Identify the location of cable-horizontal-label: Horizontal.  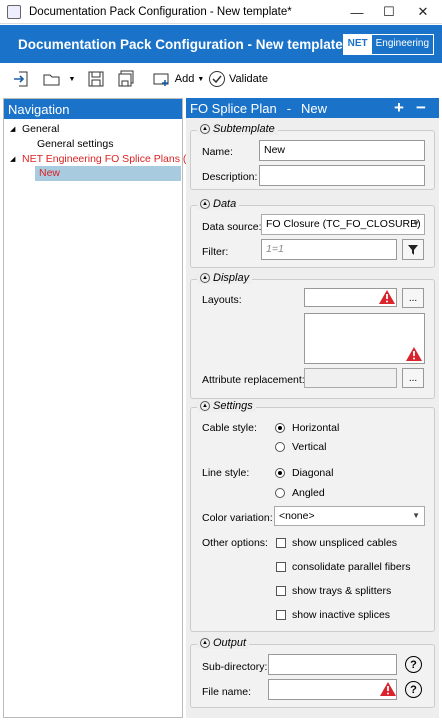
(315, 428).